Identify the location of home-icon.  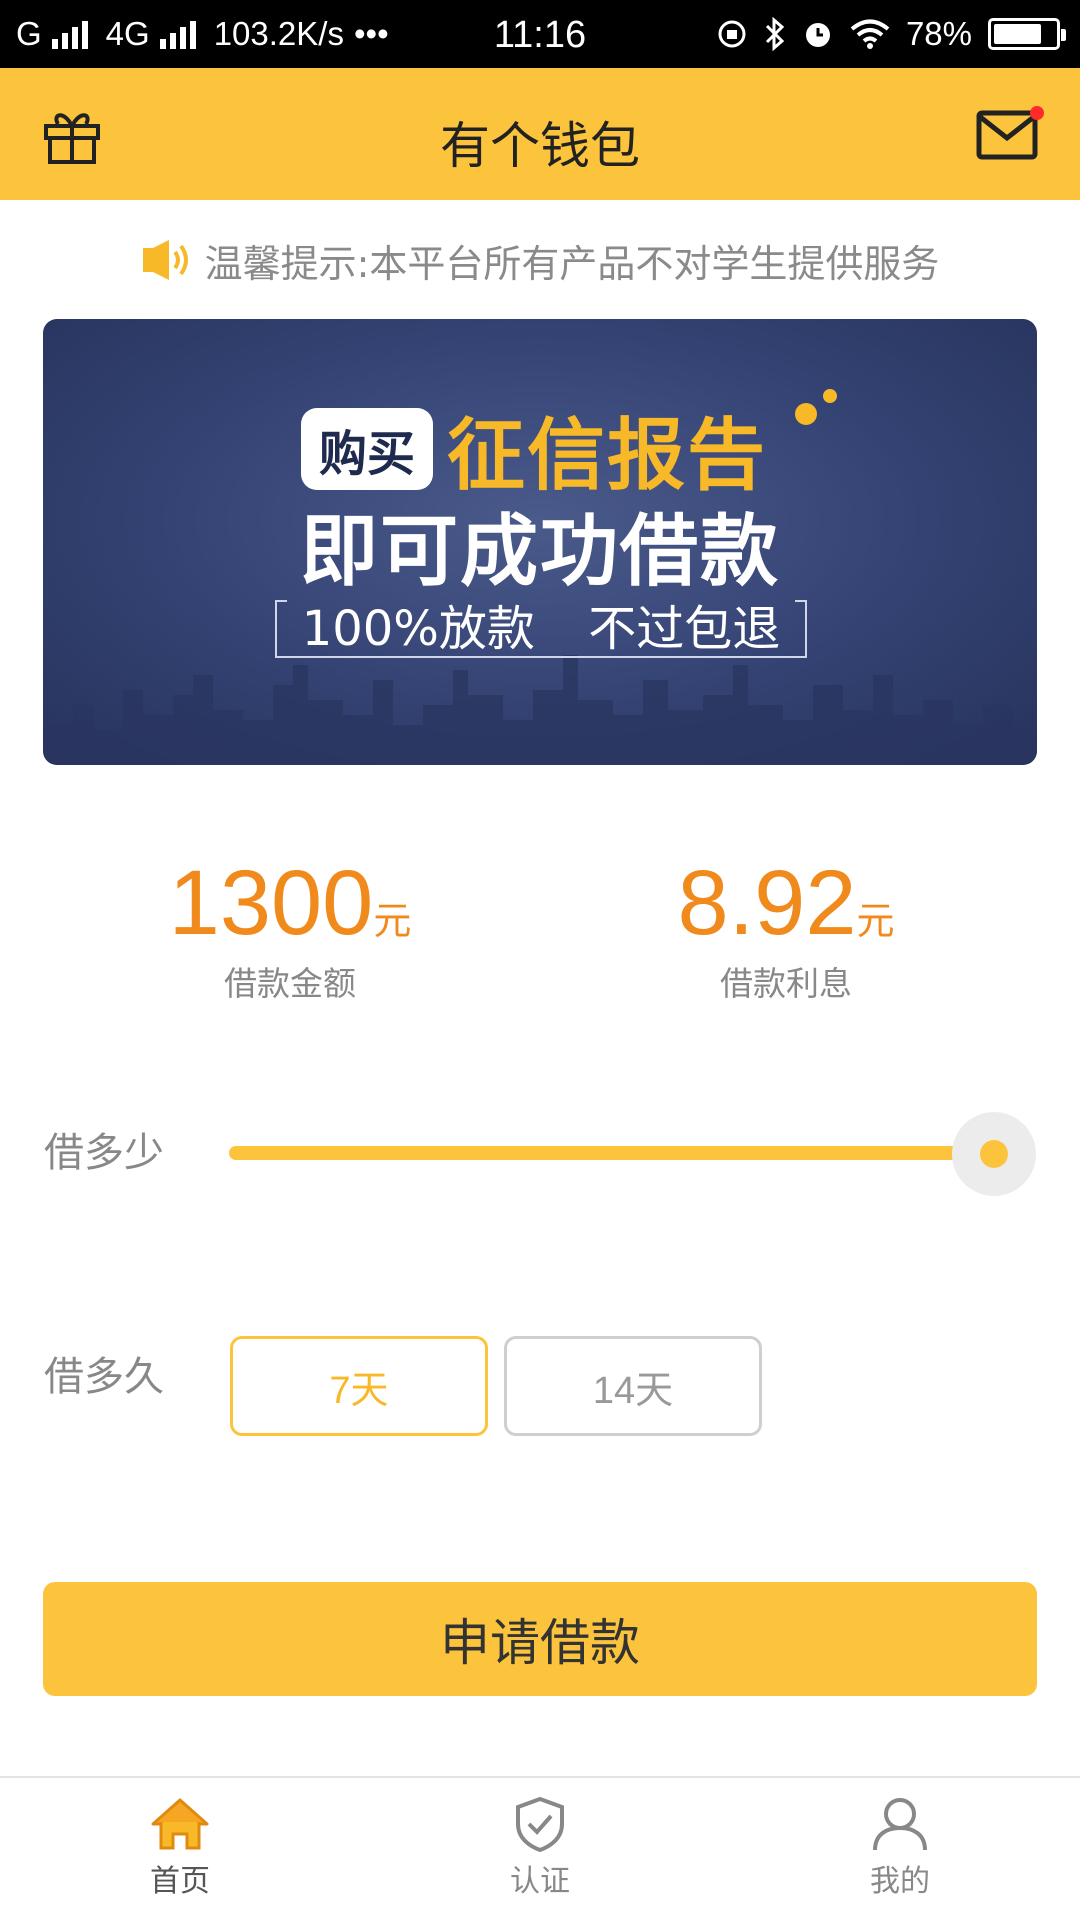
(180, 1824).